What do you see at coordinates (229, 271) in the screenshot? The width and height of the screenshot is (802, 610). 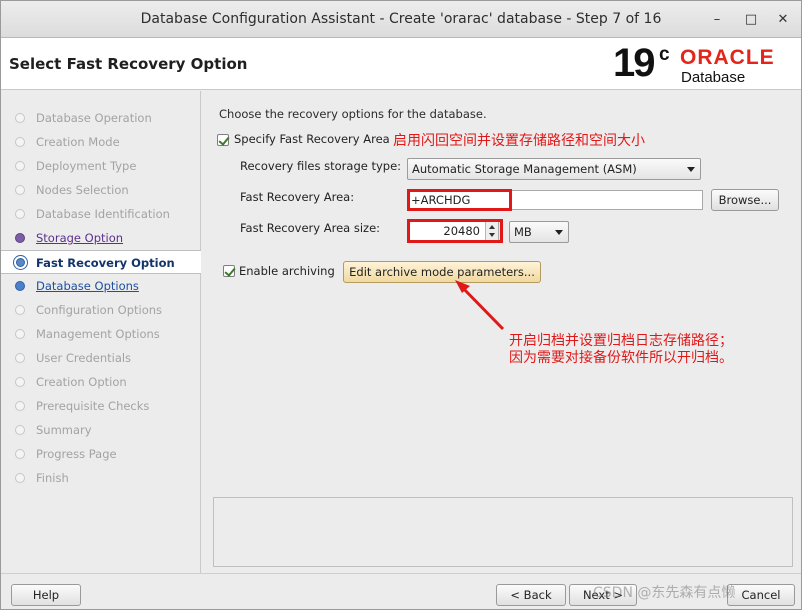 I see `enable-archiving-checkbox` at bounding box center [229, 271].